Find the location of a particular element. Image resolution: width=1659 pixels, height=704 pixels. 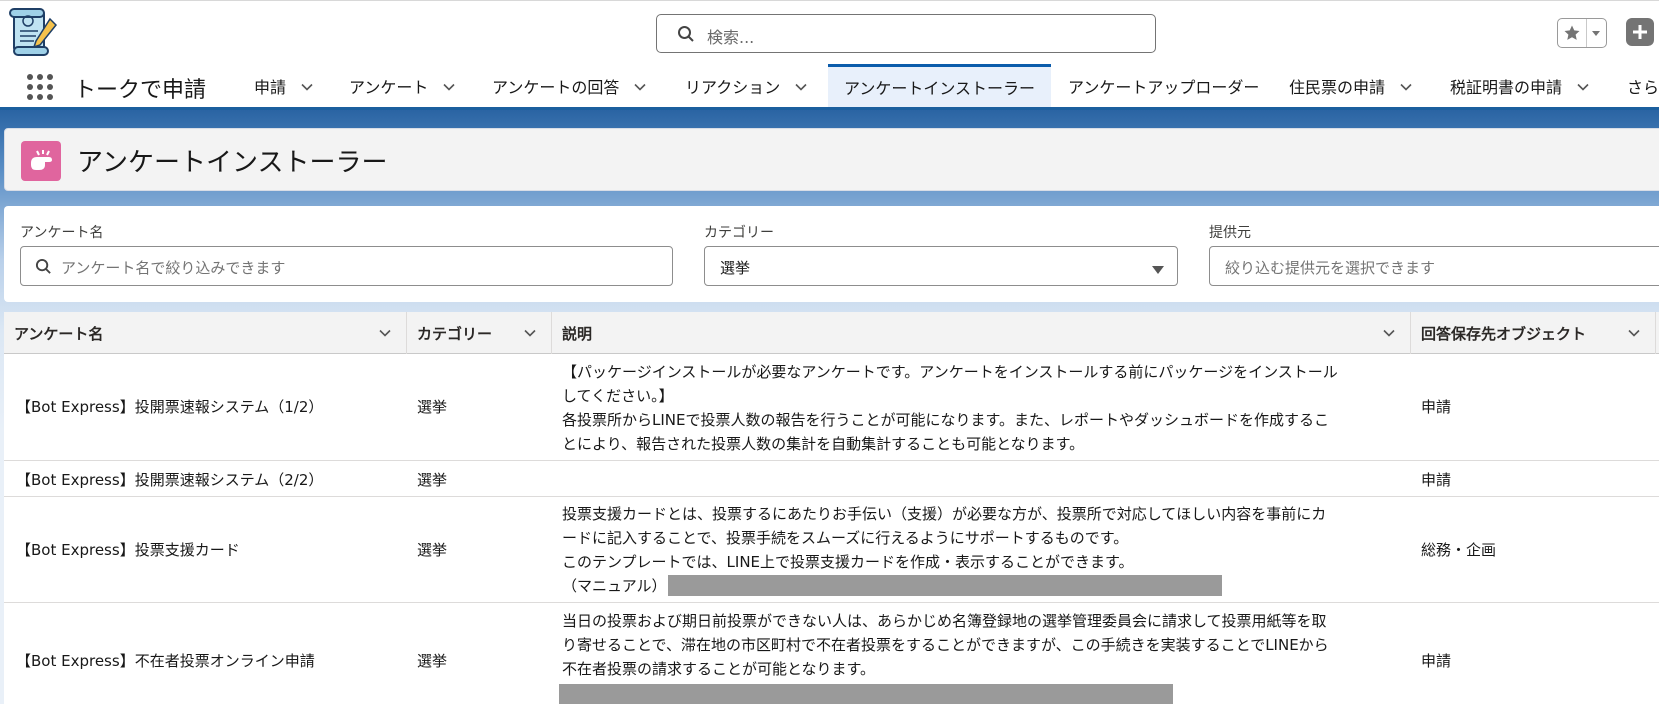

description-line: とにより、報告された投票人数の集計を自動集計することも可能となります。 is located at coordinates (823, 444).